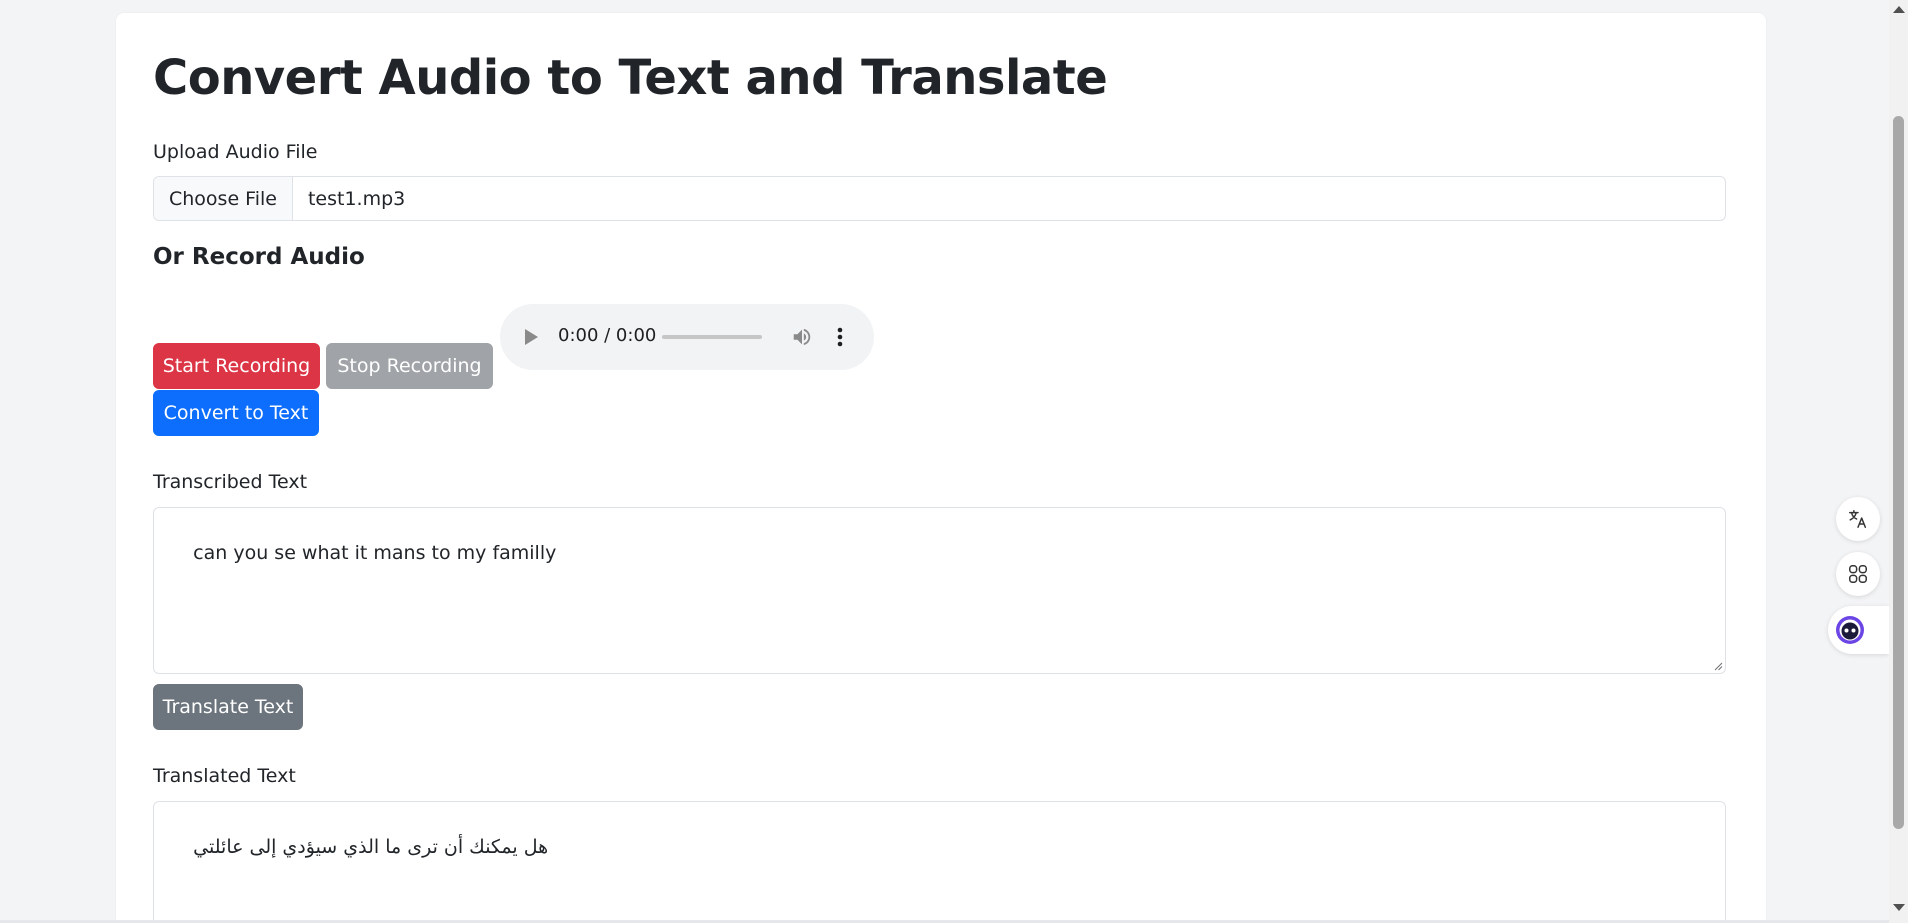 This screenshot has width=1908, height=923. Describe the element at coordinates (224, 776) in the screenshot. I see `translated-label: Translated Text` at that location.